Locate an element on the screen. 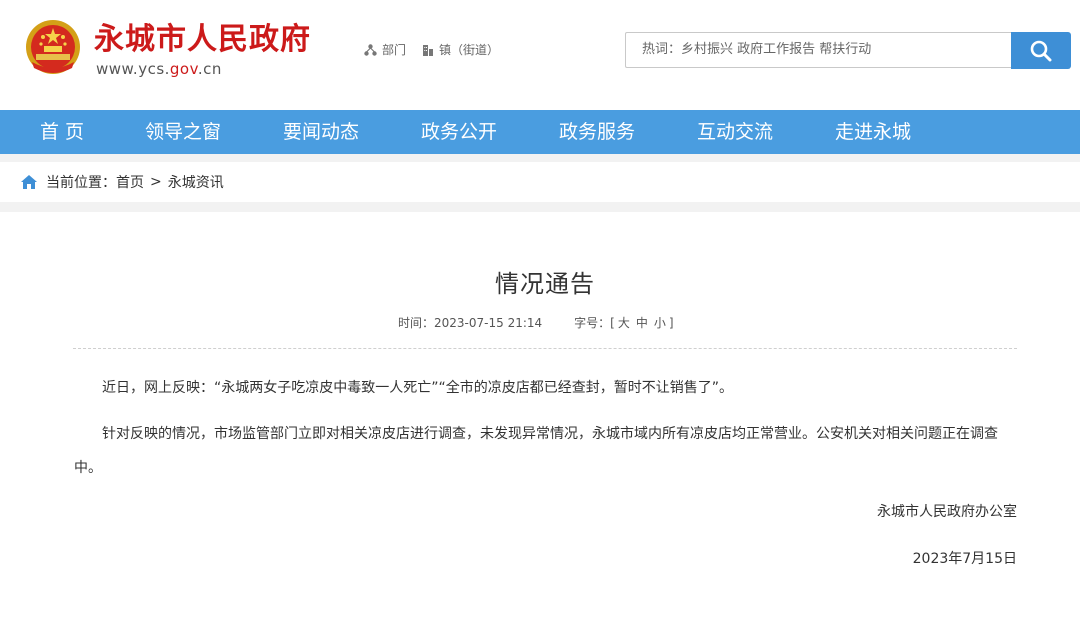  search-button is located at coordinates (1041, 50).